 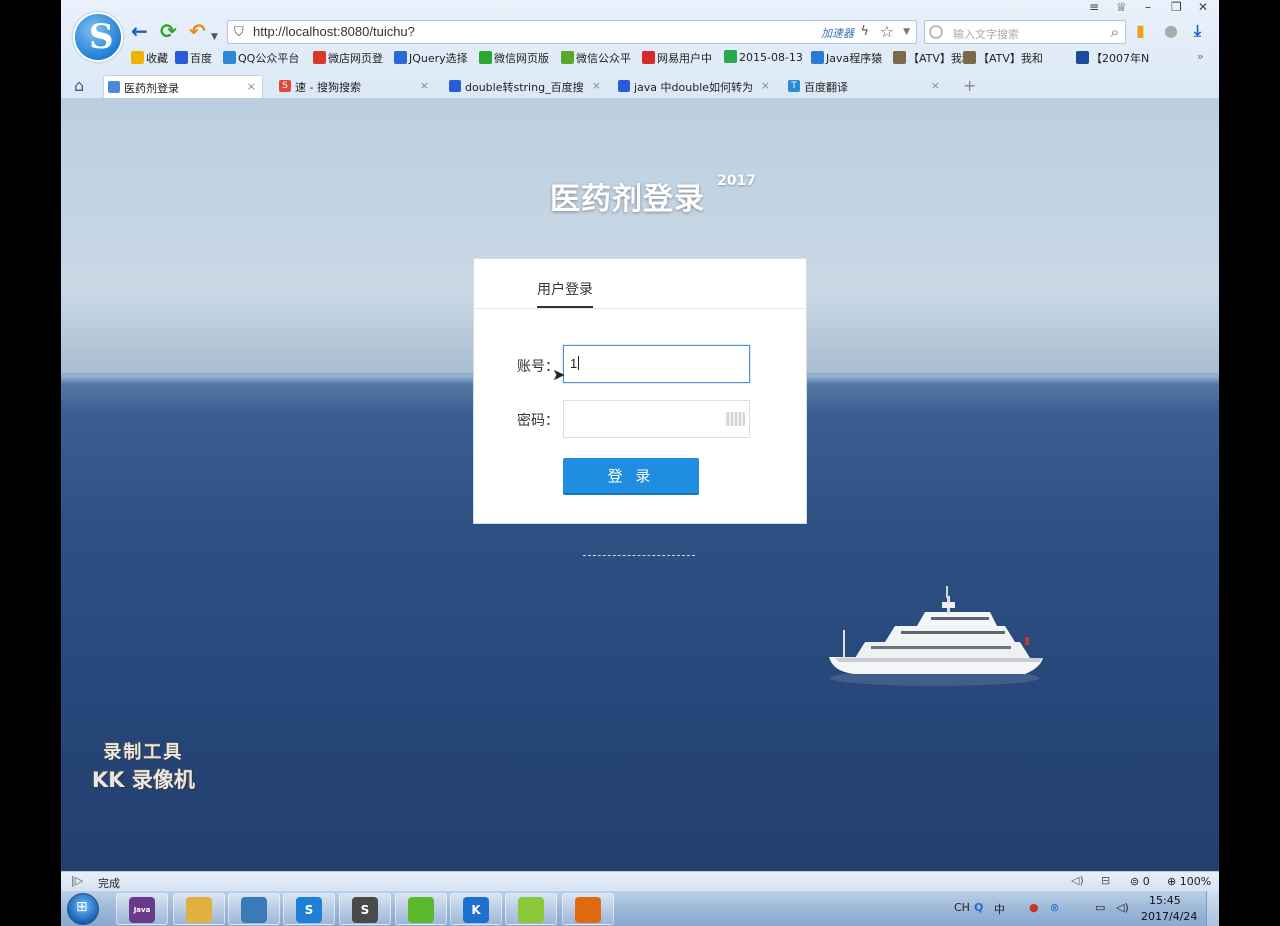 I want to click on favorite-label: 微信公众平, so click(x=603, y=58).